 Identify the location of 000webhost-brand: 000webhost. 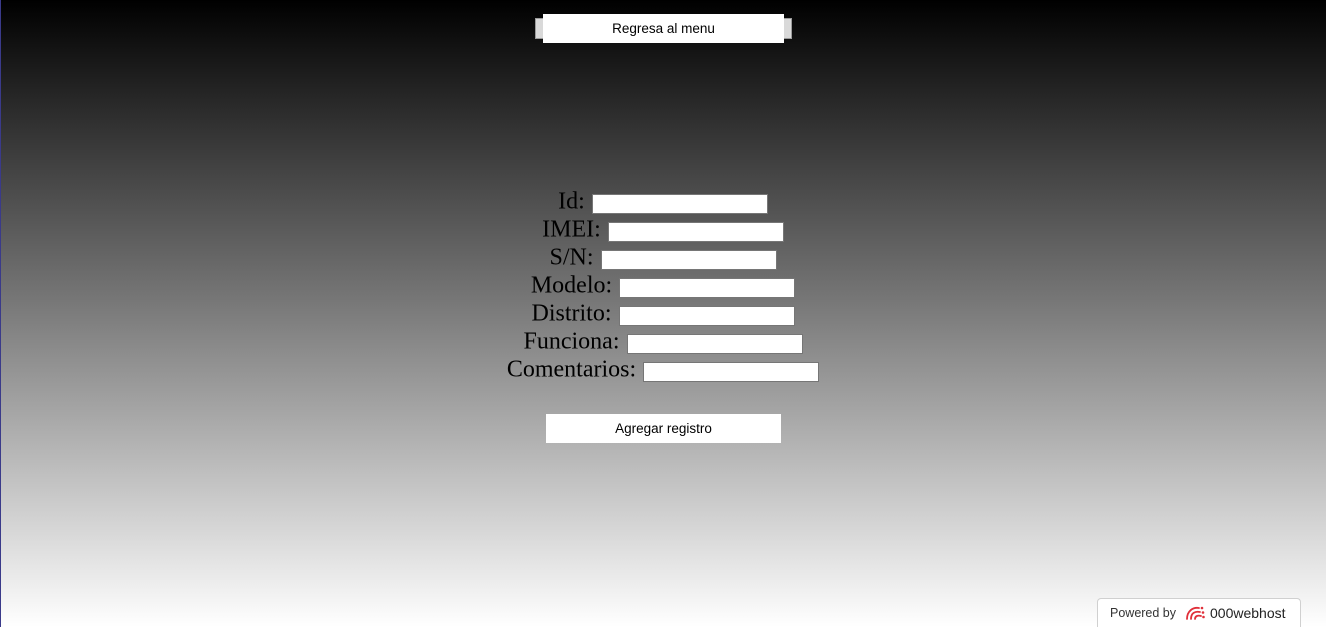
(1248, 613).